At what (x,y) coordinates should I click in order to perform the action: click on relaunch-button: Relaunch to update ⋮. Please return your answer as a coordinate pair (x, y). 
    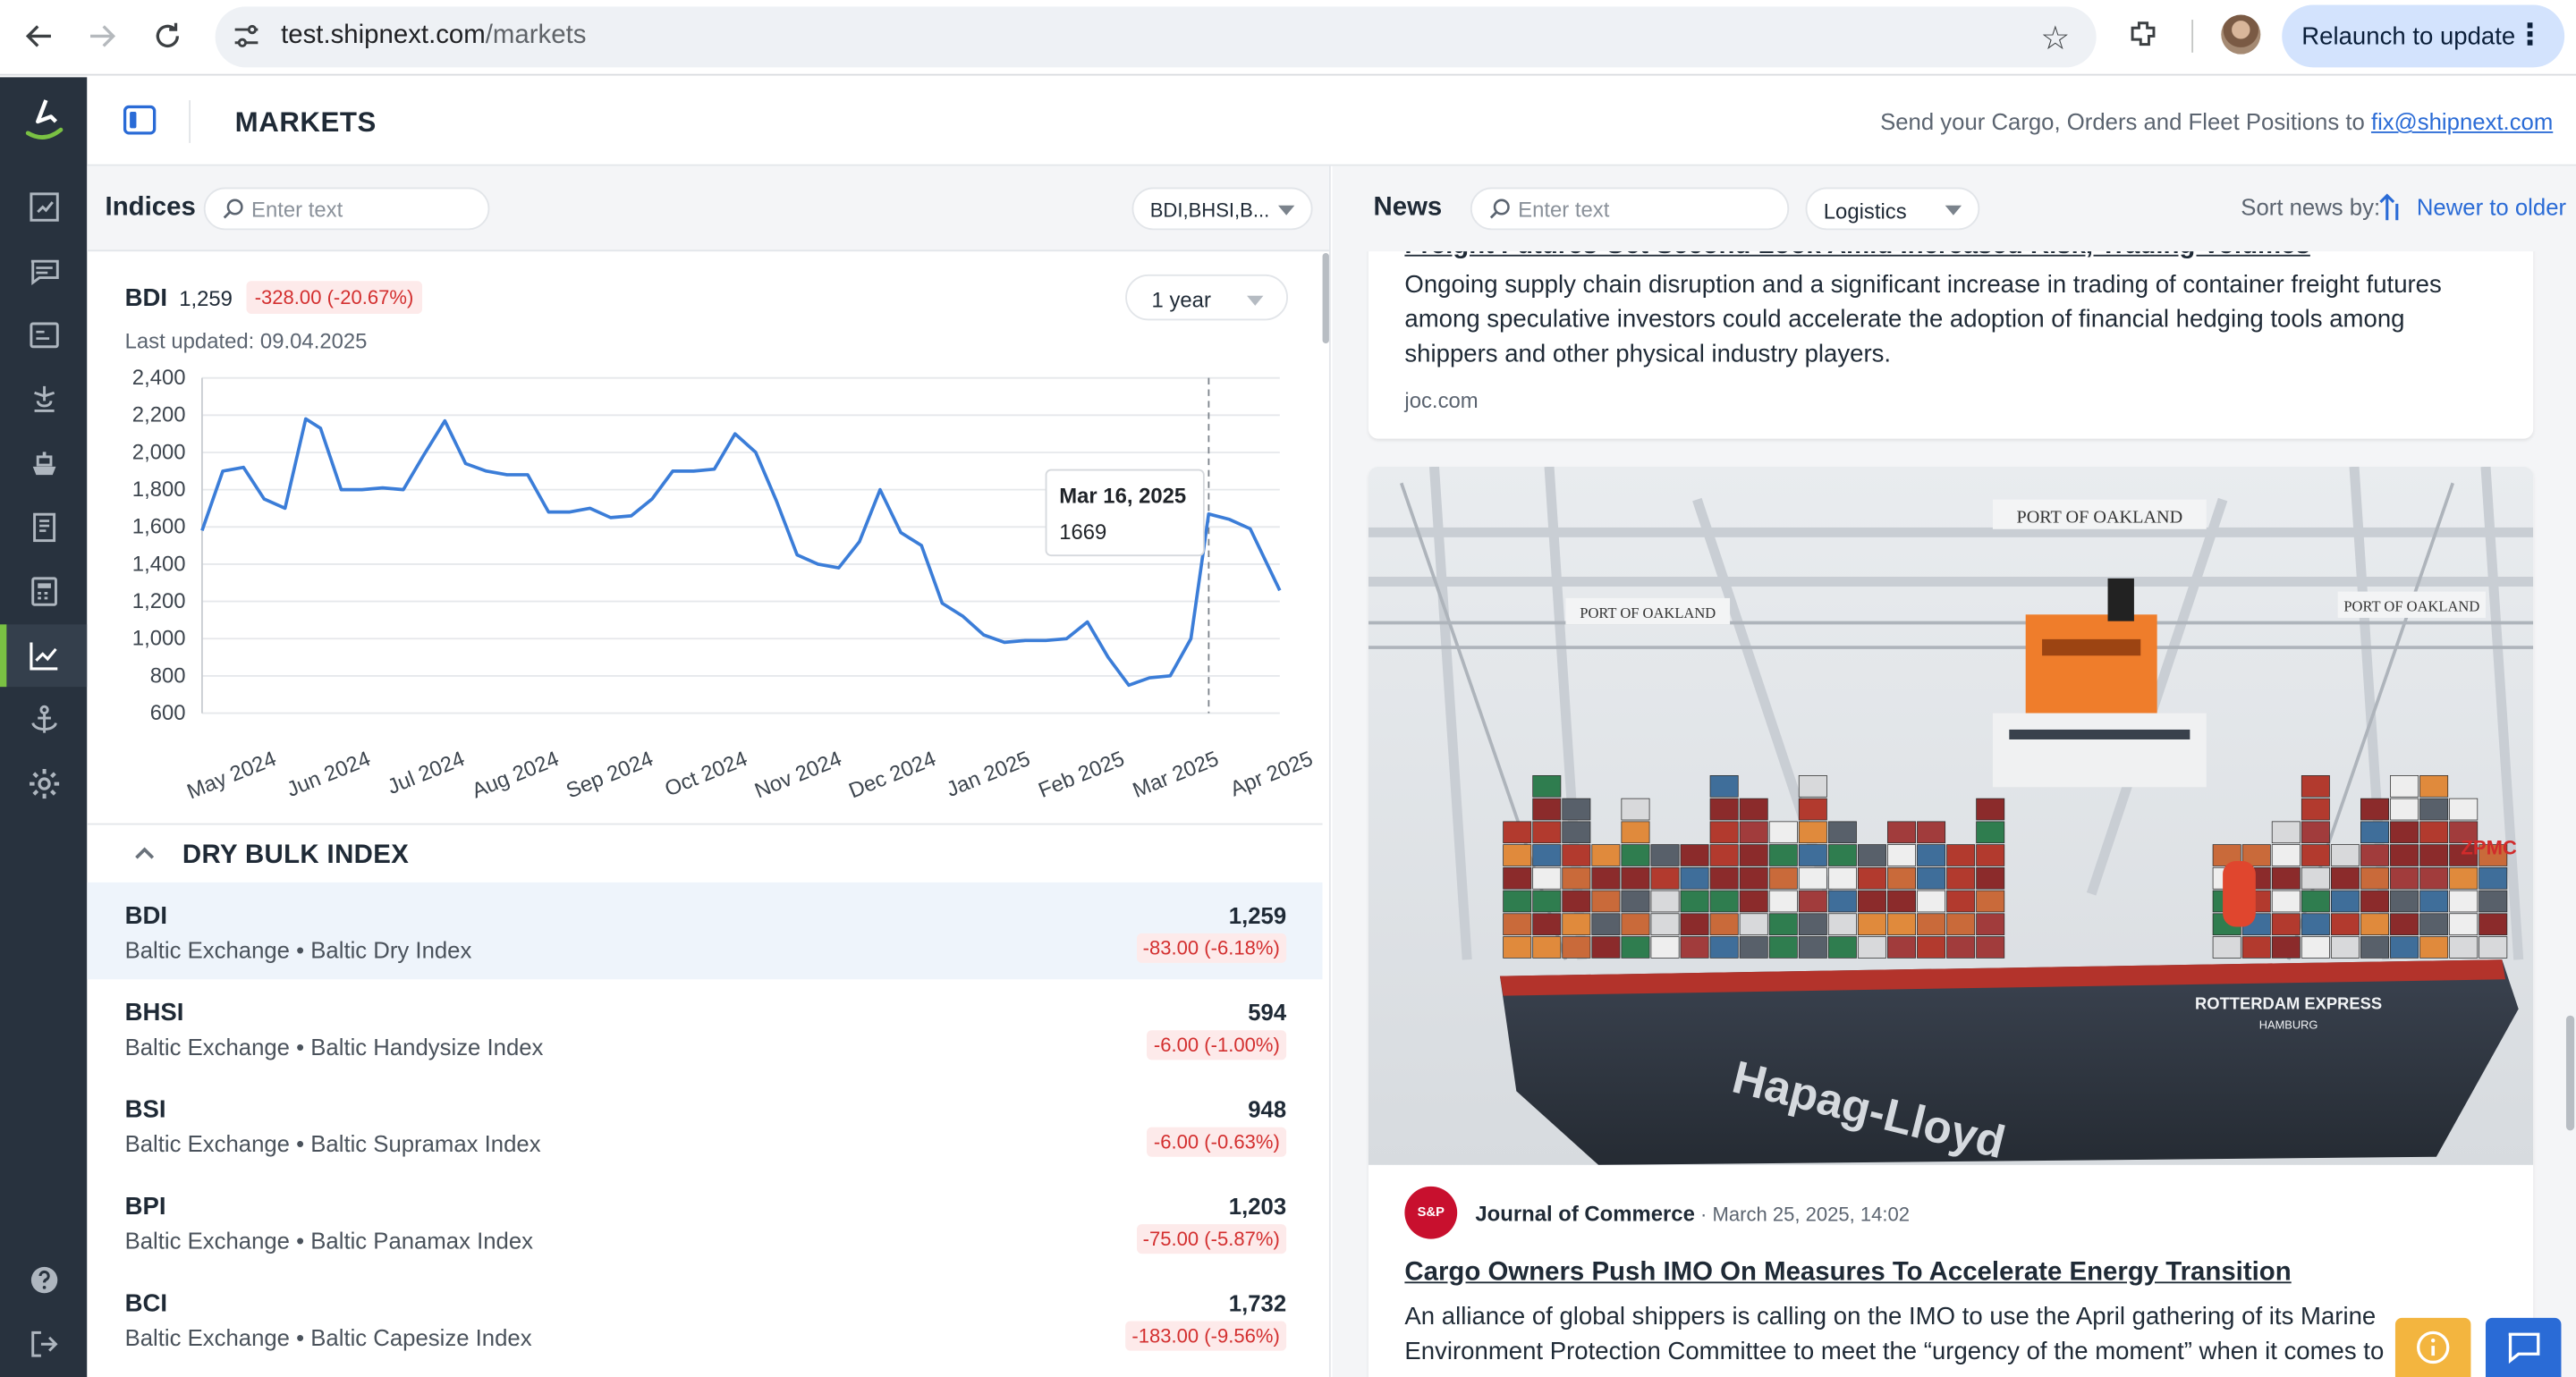
    Looking at the image, I should click on (2423, 36).